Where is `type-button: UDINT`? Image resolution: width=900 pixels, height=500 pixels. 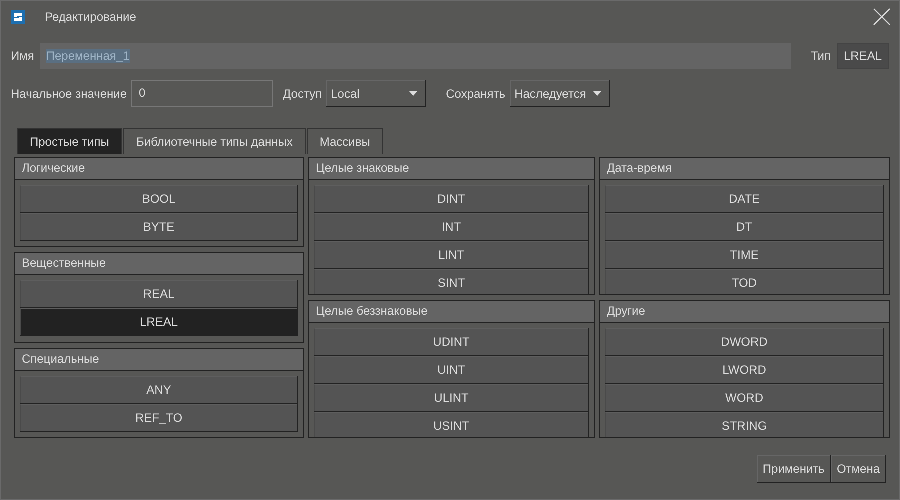
type-button: UDINT is located at coordinates (451, 342).